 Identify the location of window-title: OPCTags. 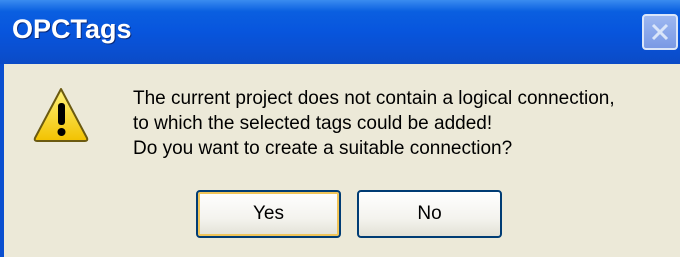
(72, 29).